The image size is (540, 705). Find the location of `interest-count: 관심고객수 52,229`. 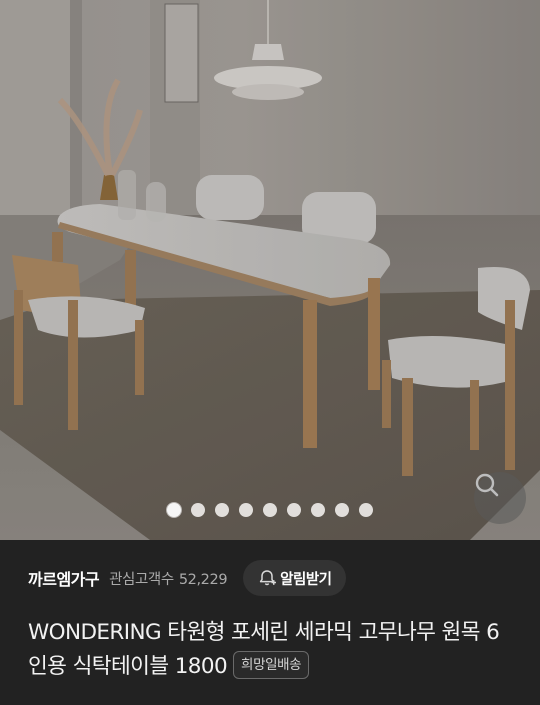

interest-count: 관심고객수 52,229 is located at coordinates (168, 578).